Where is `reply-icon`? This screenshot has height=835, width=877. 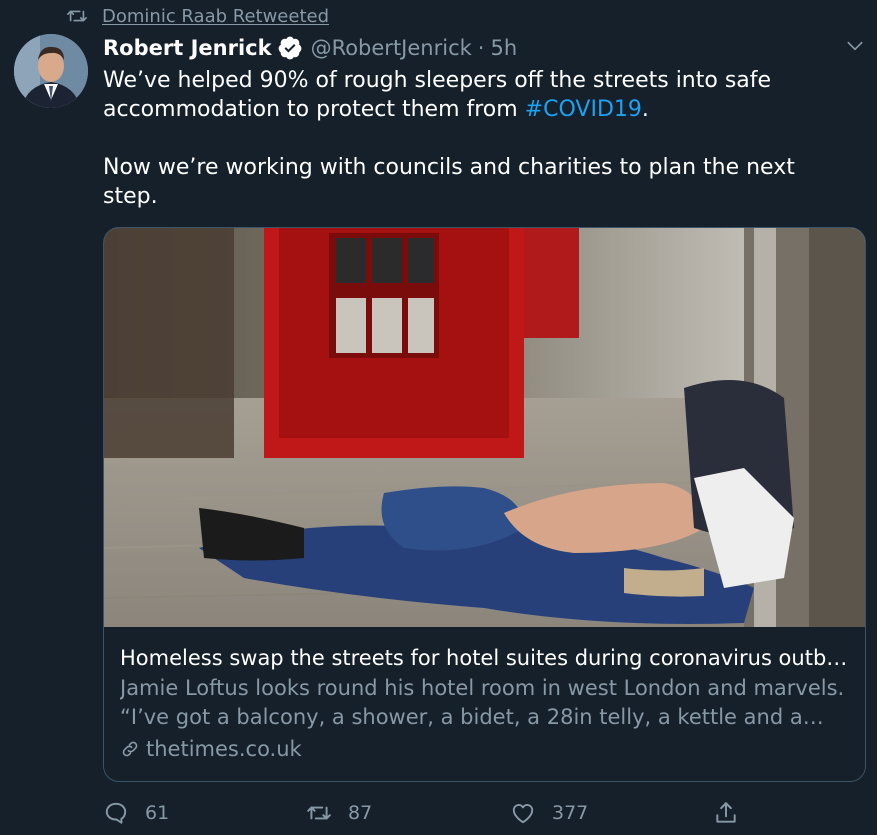
reply-icon is located at coordinates (116, 813).